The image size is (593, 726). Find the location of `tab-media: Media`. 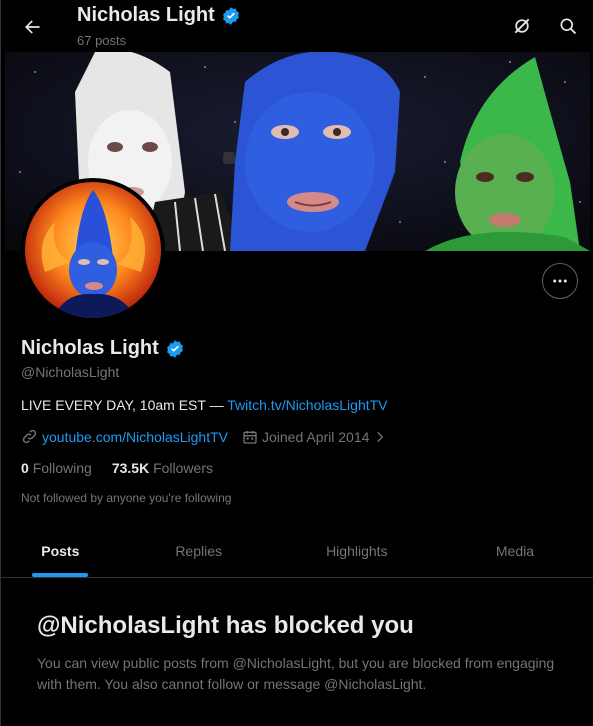

tab-media: Media is located at coordinates (514, 551).